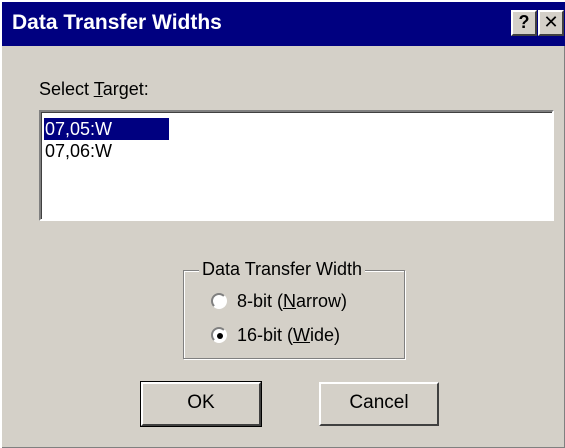 This screenshot has height=448, width=565. What do you see at coordinates (106, 129) in the screenshot?
I see `list-item: 07,05:W` at bounding box center [106, 129].